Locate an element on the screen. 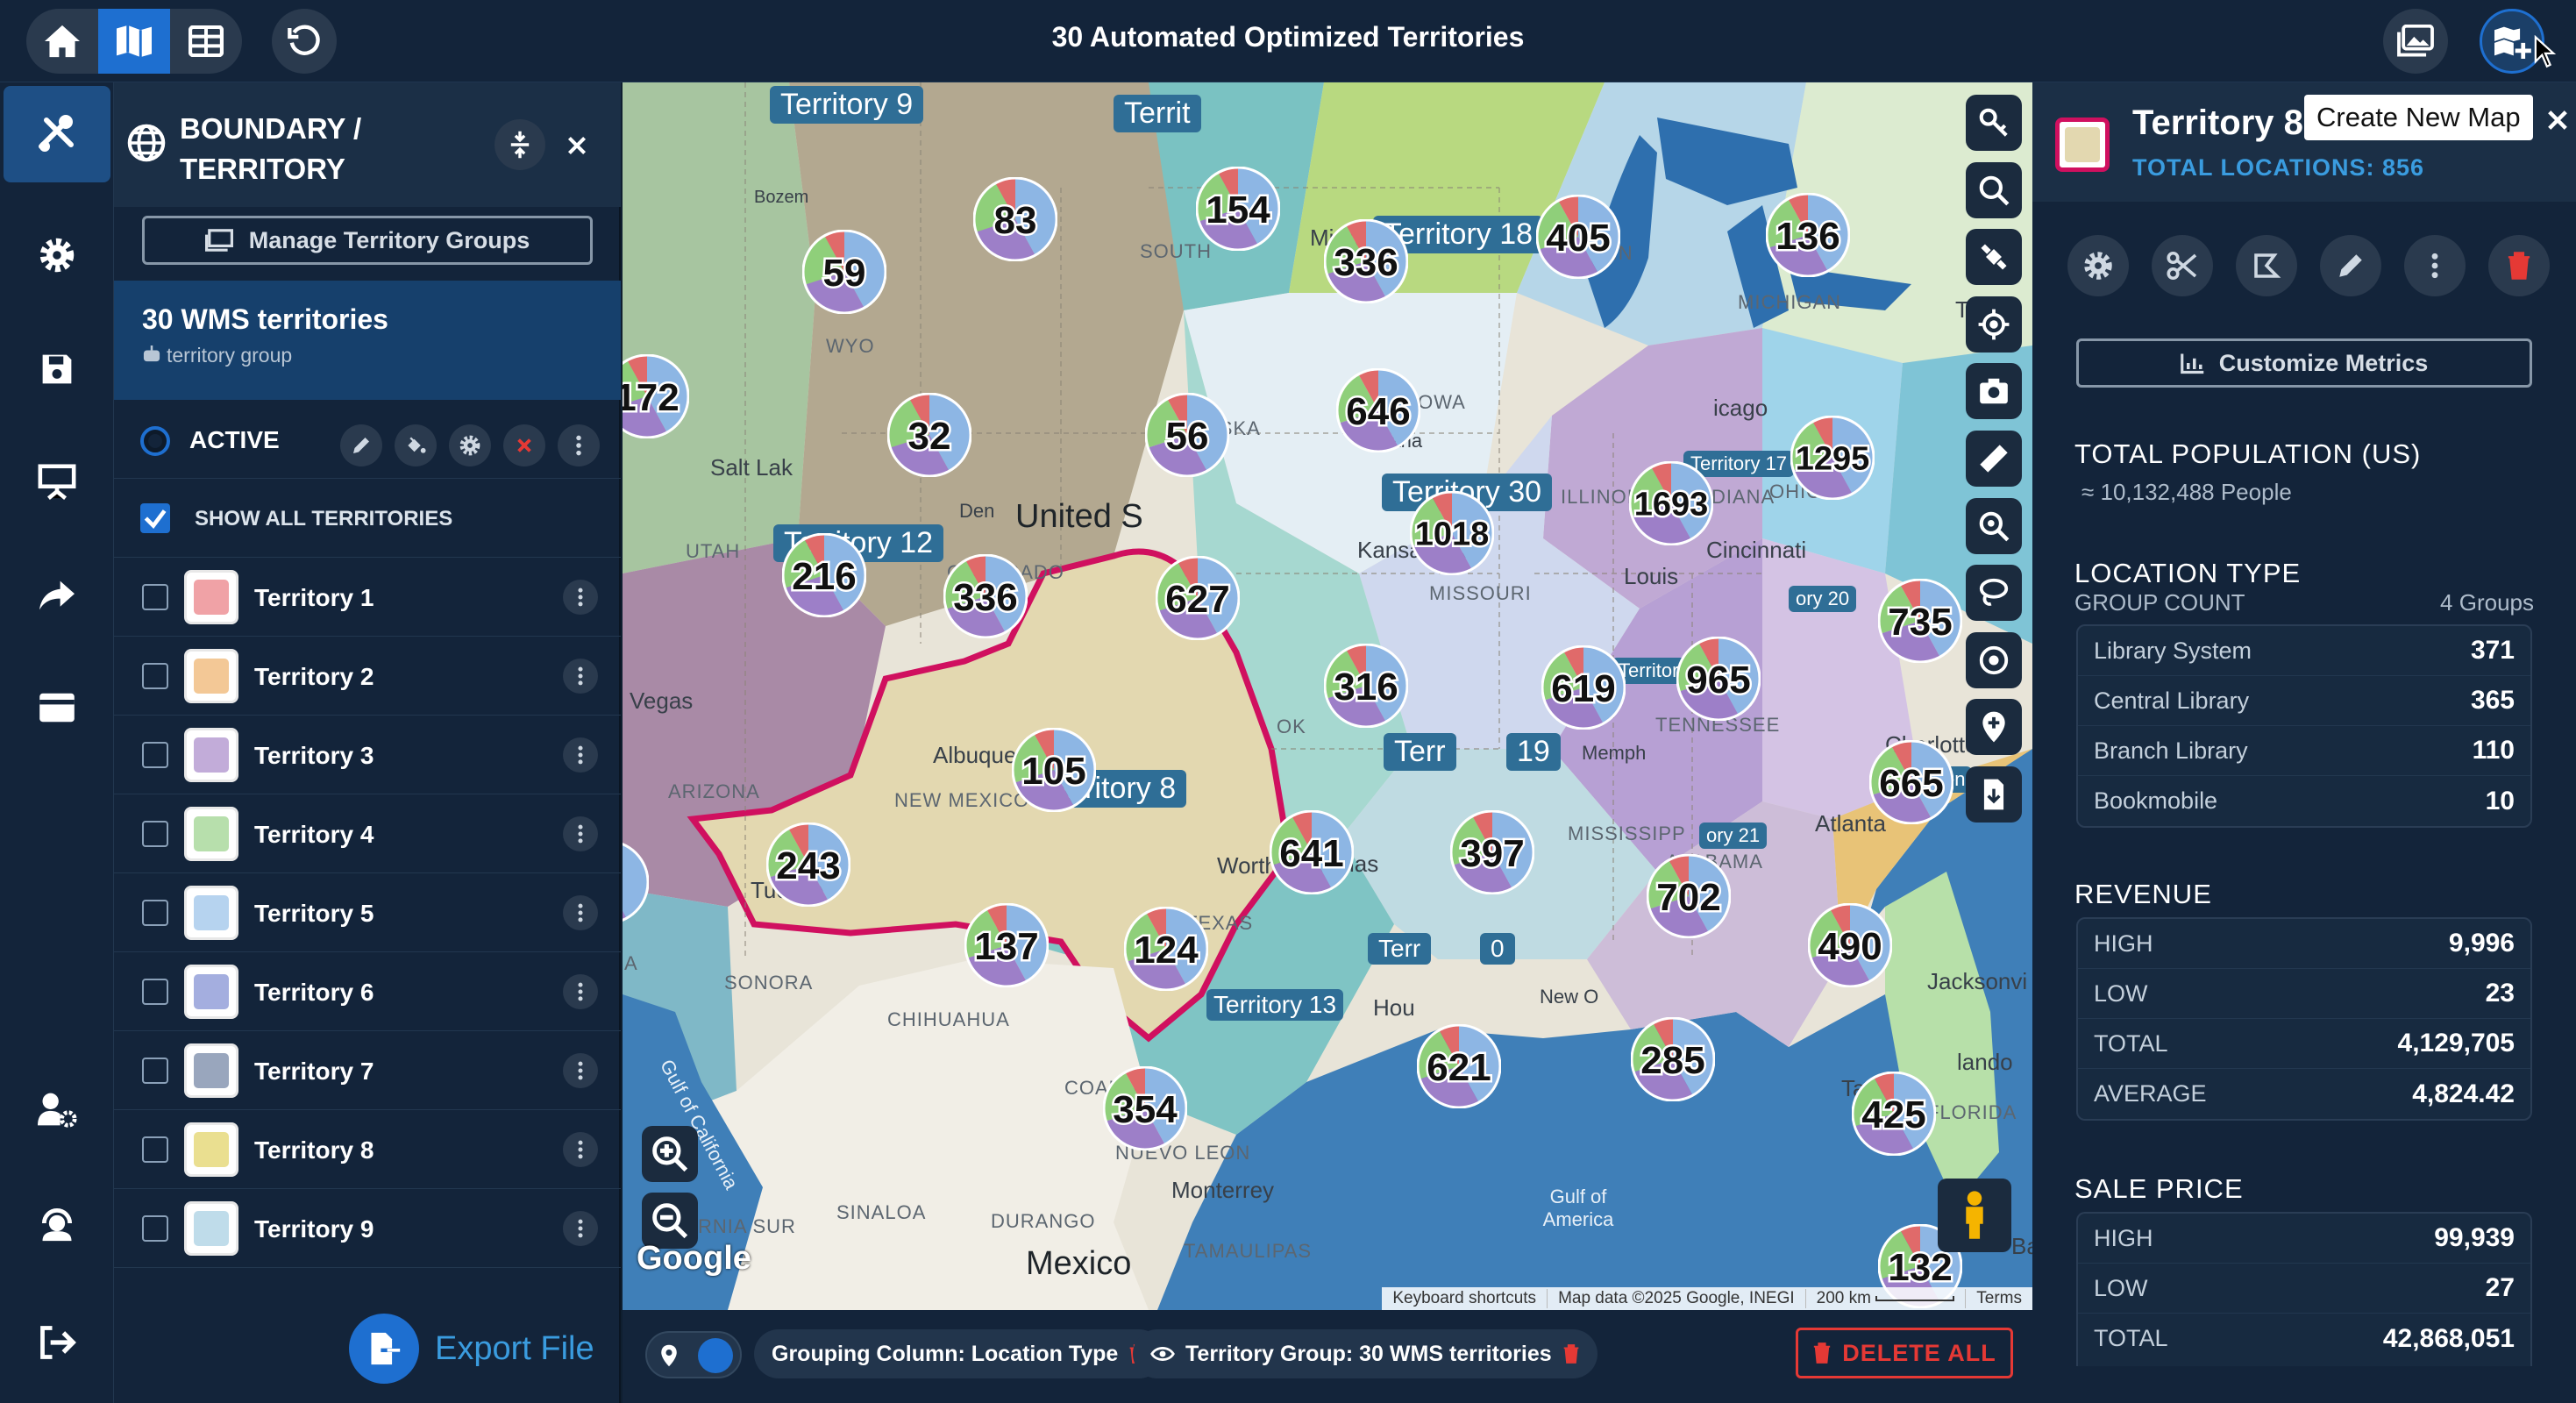 The height and width of the screenshot is (1403, 2576). lasso-button is located at coordinates (1994, 593).